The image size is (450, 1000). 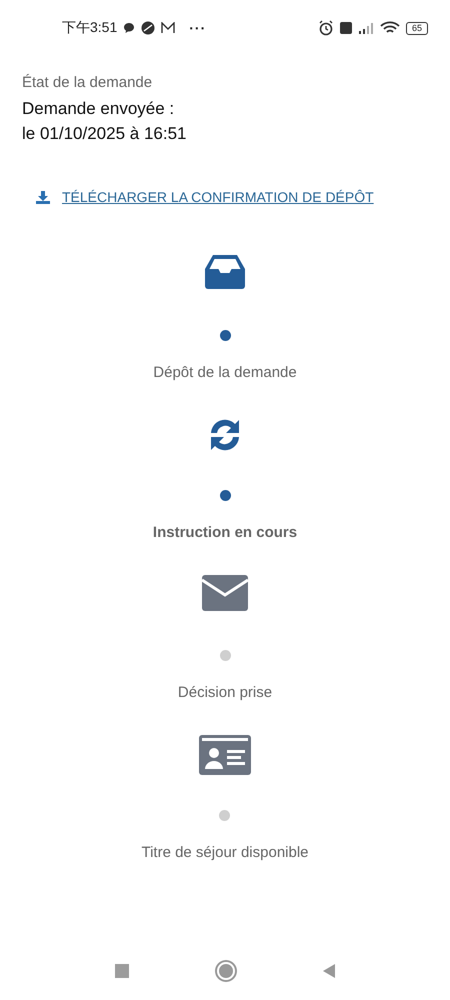 I want to click on step-label: Instruction en cours, so click(x=225, y=532).